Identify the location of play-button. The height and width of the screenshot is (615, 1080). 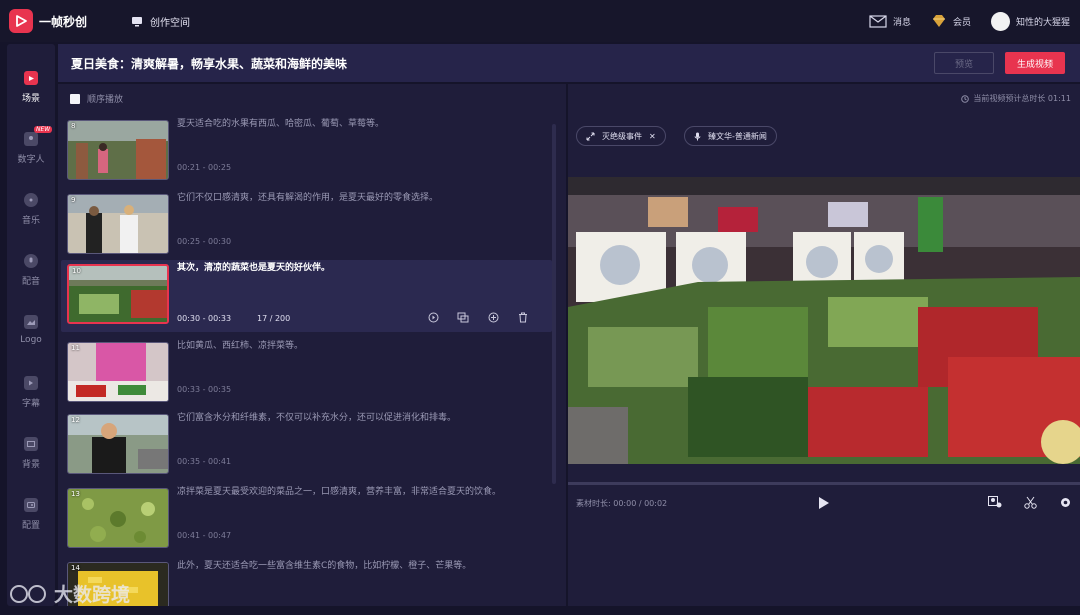
(824, 504).